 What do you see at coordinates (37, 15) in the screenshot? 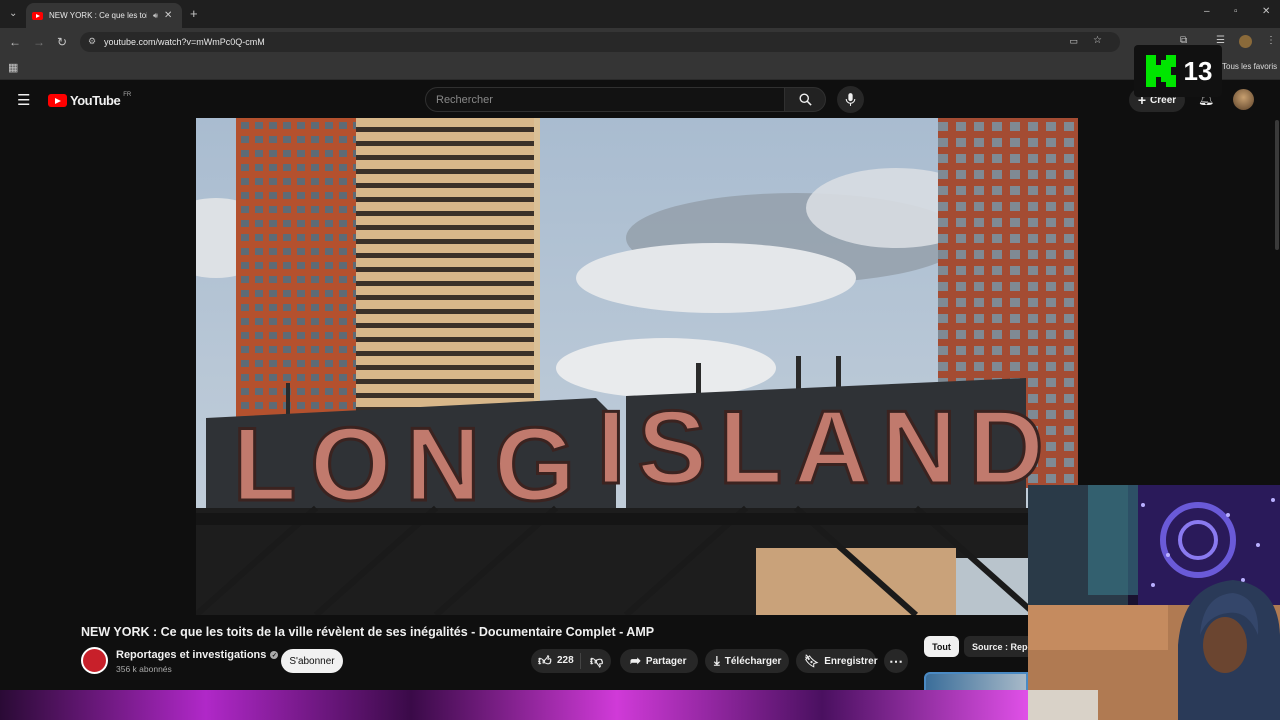
I see `youtube-favicon-icon` at bounding box center [37, 15].